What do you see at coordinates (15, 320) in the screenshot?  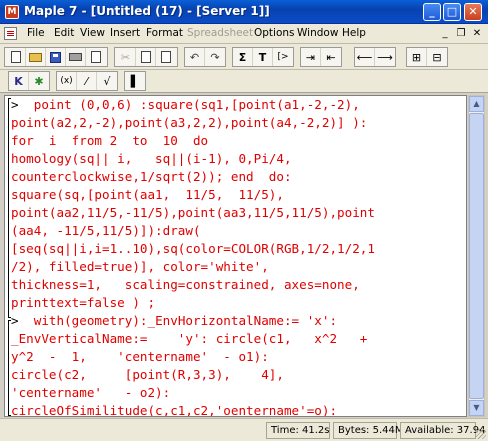 I see `prompt-marker-2: >` at bounding box center [15, 320].